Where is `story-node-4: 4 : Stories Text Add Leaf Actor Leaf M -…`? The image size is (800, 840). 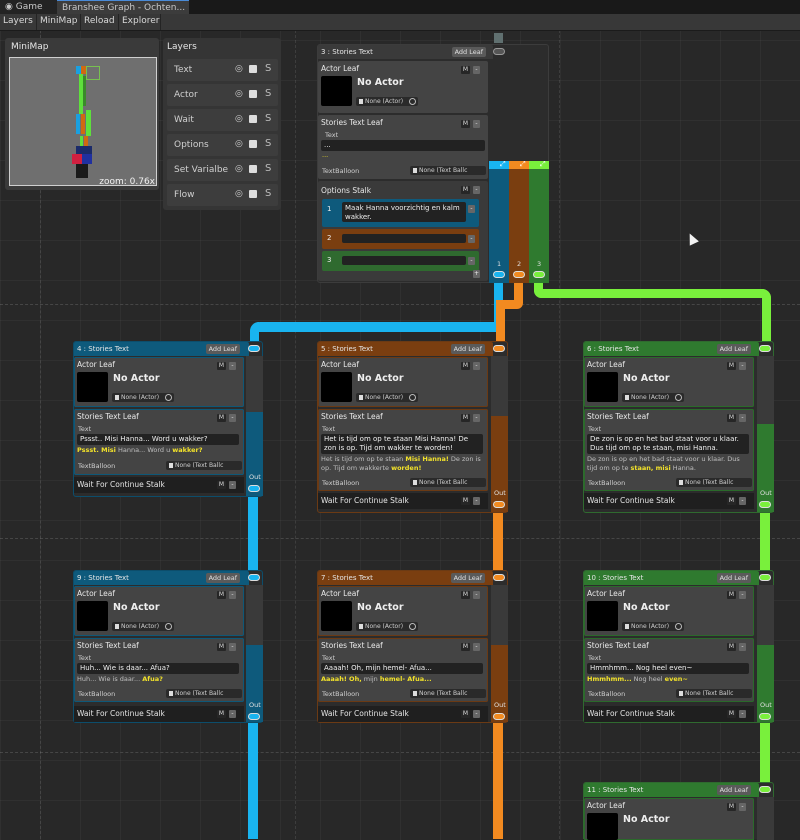
story-node-4: 4 : Stories Text Add Leaf Actor Leaf M -… is located at coordinates (168, 419).